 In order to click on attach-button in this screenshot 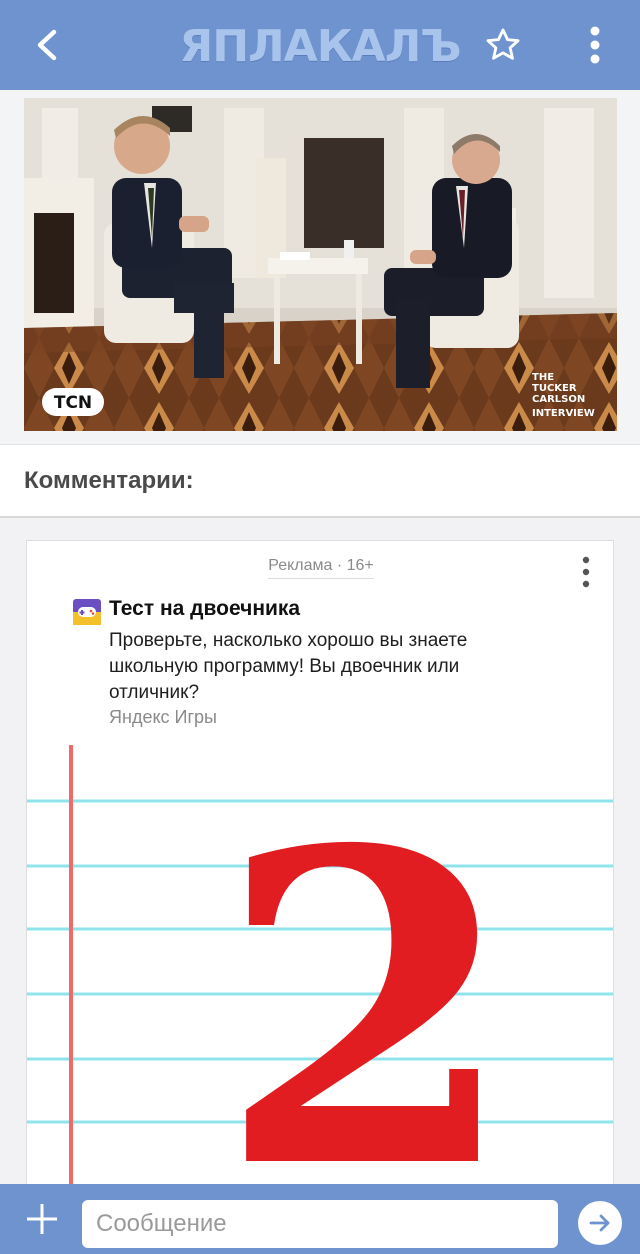, I will do `click(42, 1219)`.